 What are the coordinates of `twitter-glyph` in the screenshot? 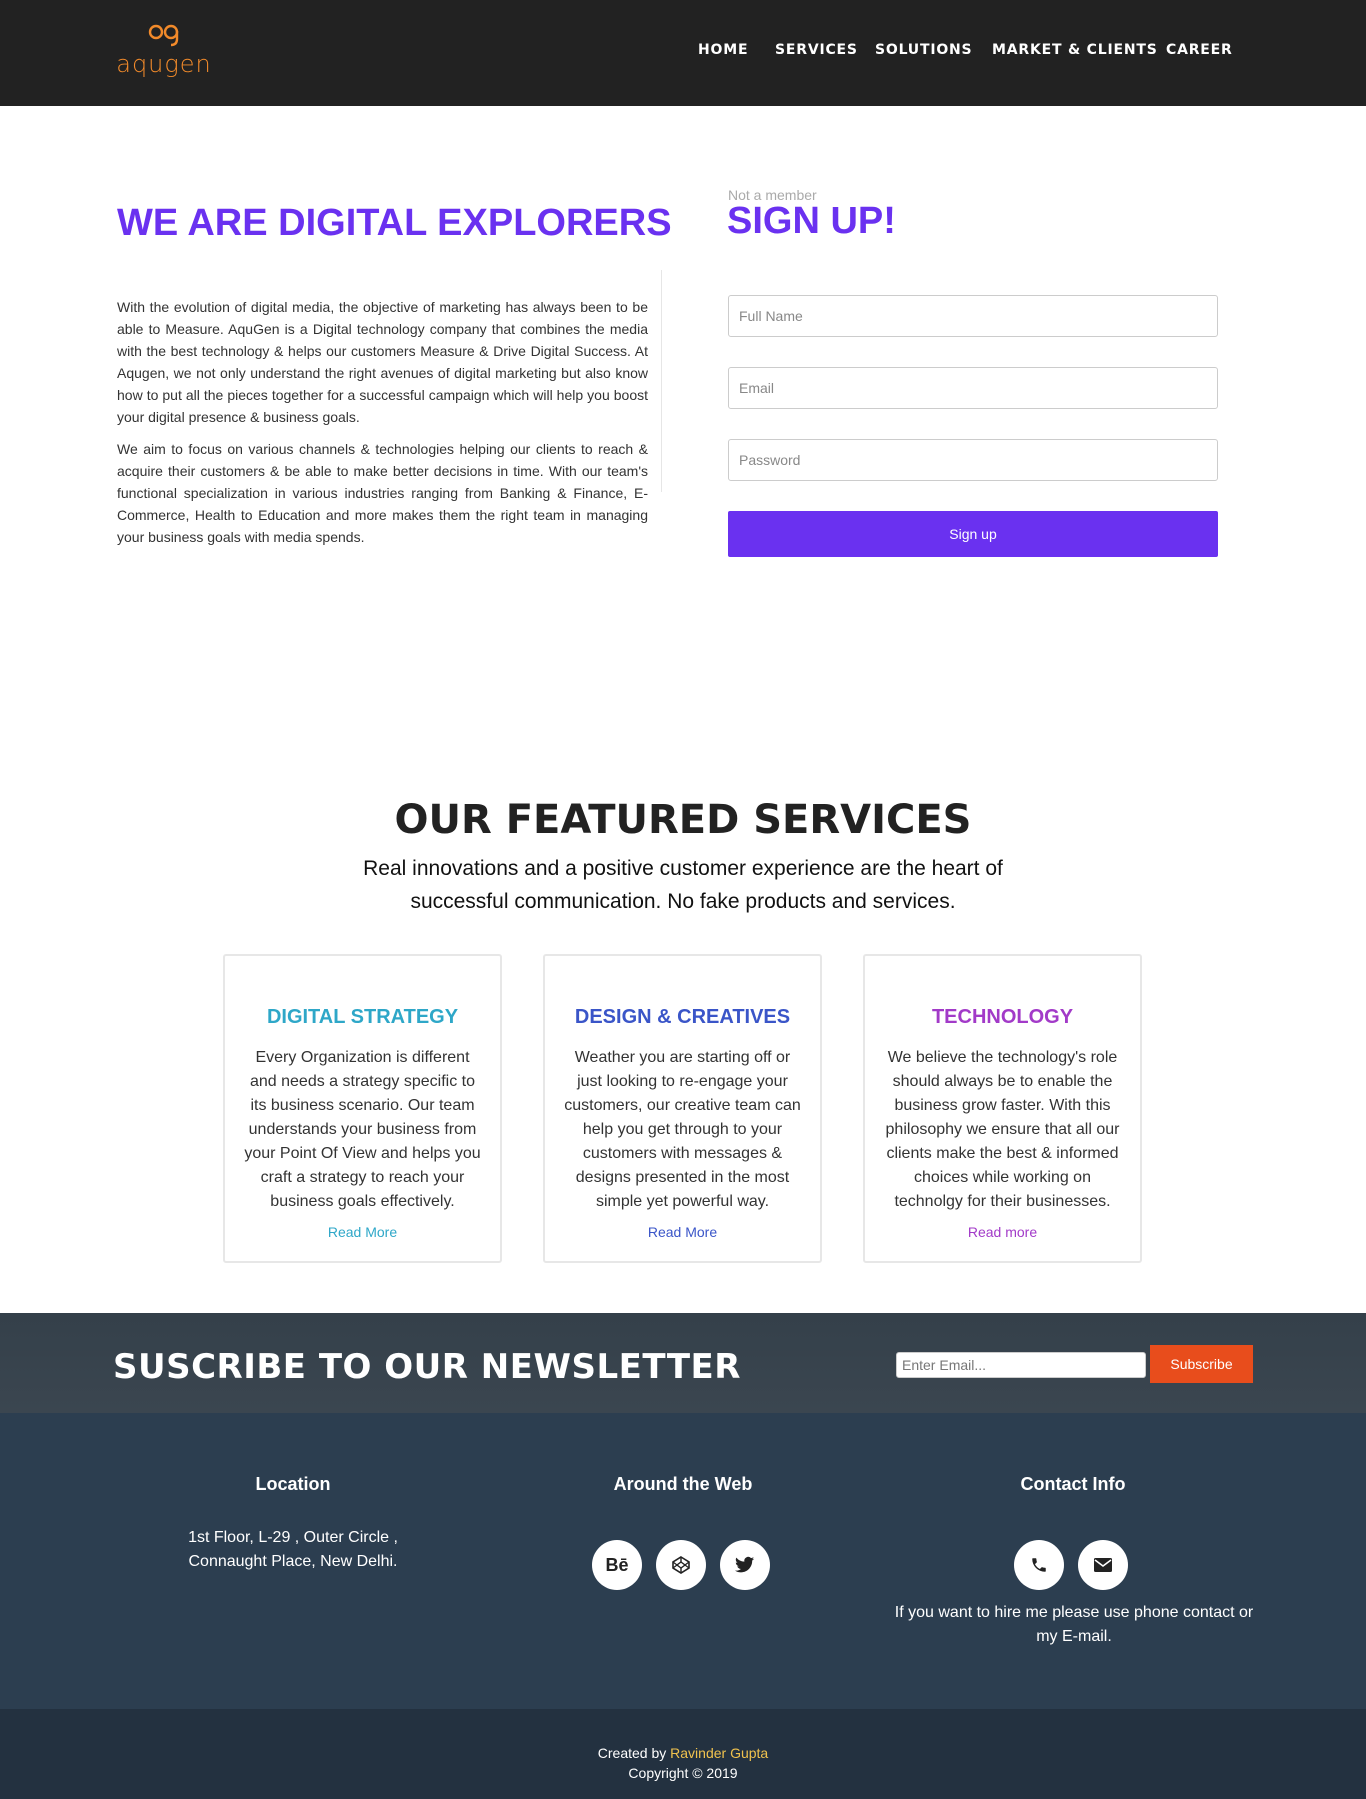 It's located at (745, 1564).